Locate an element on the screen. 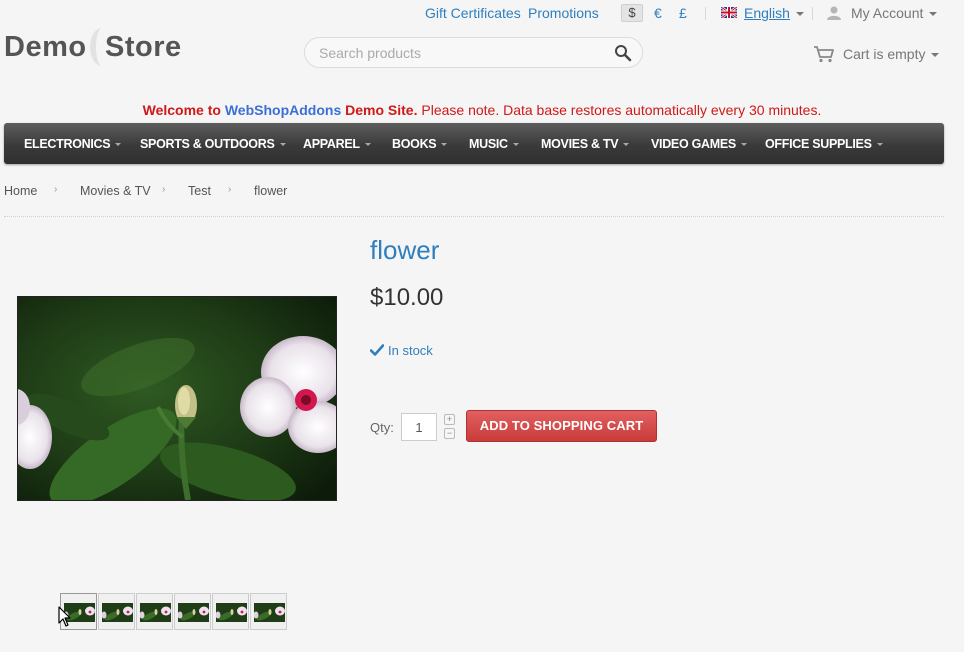 The image size is (964, 652). user-icon is located at coordinates (834, 13).